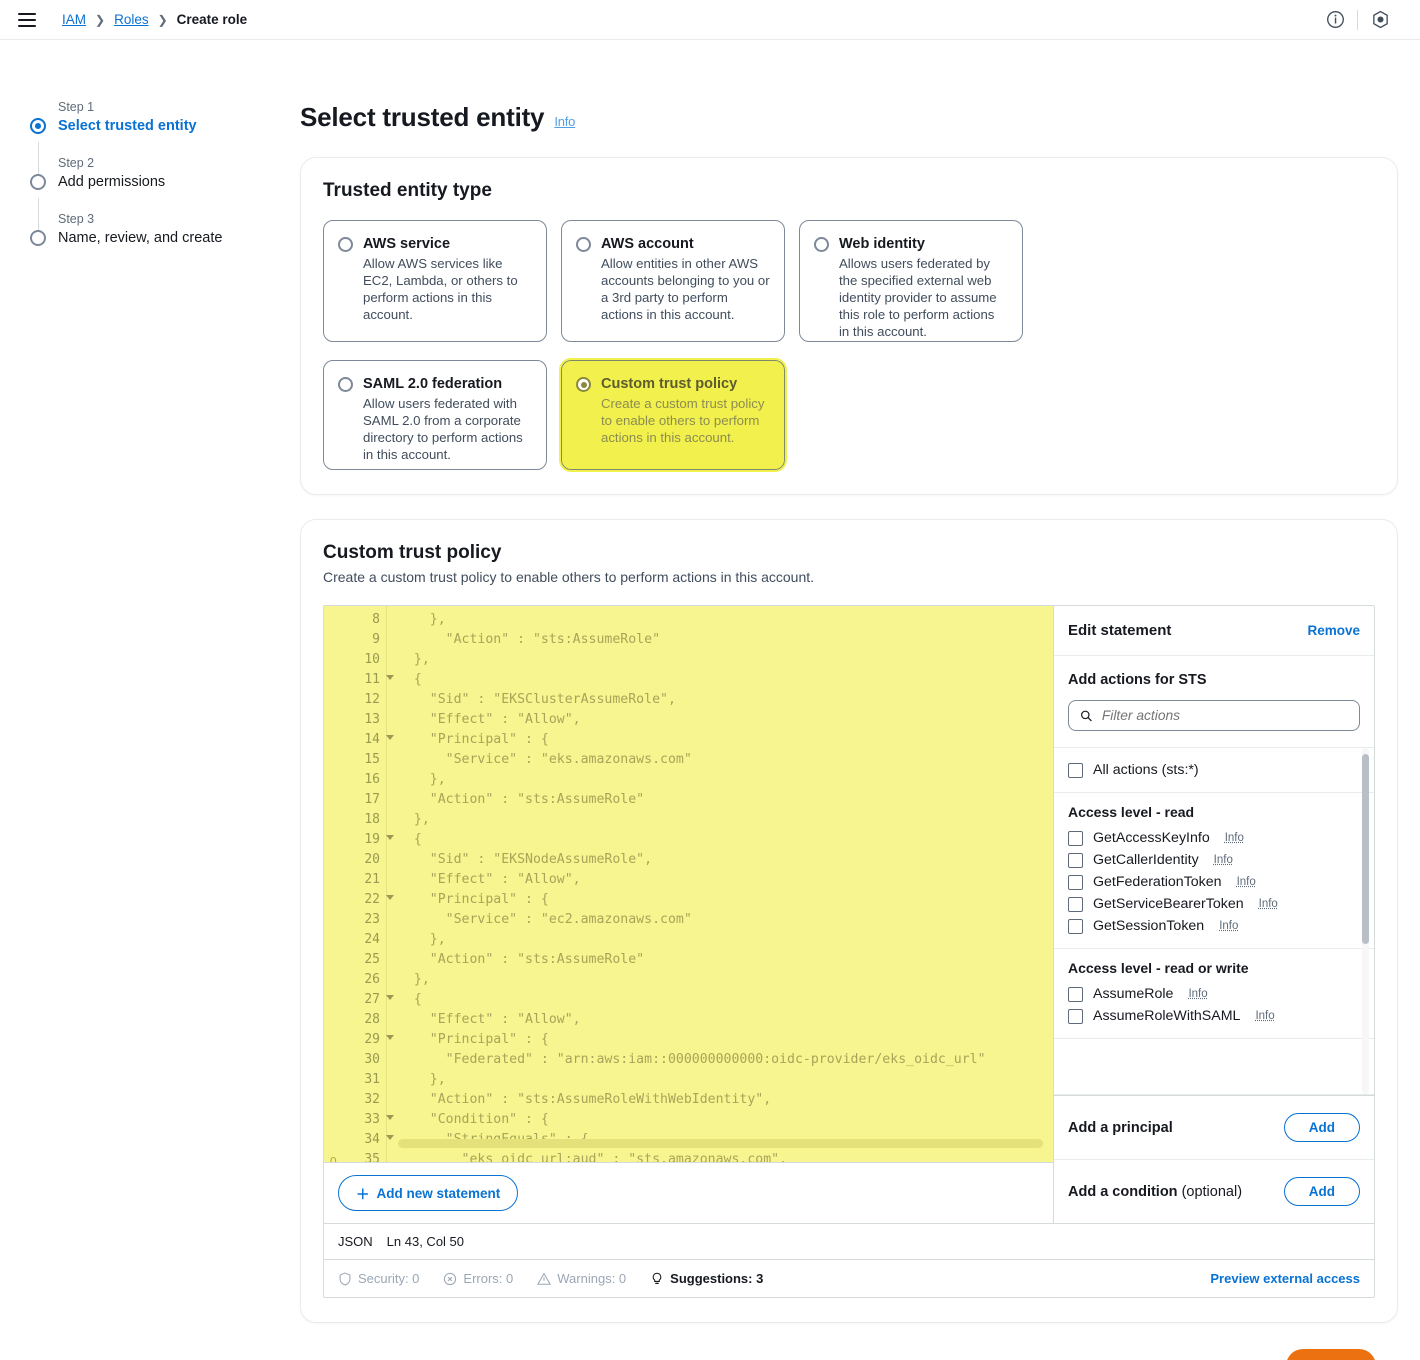 Image resolution: width=1420 pixels, height=1360 pixels. What do you see at coordinates (1285, 1278) in the screenshot?
I see `preview-external-access-link: Preview external access` at bounding box center [1285, 1278].